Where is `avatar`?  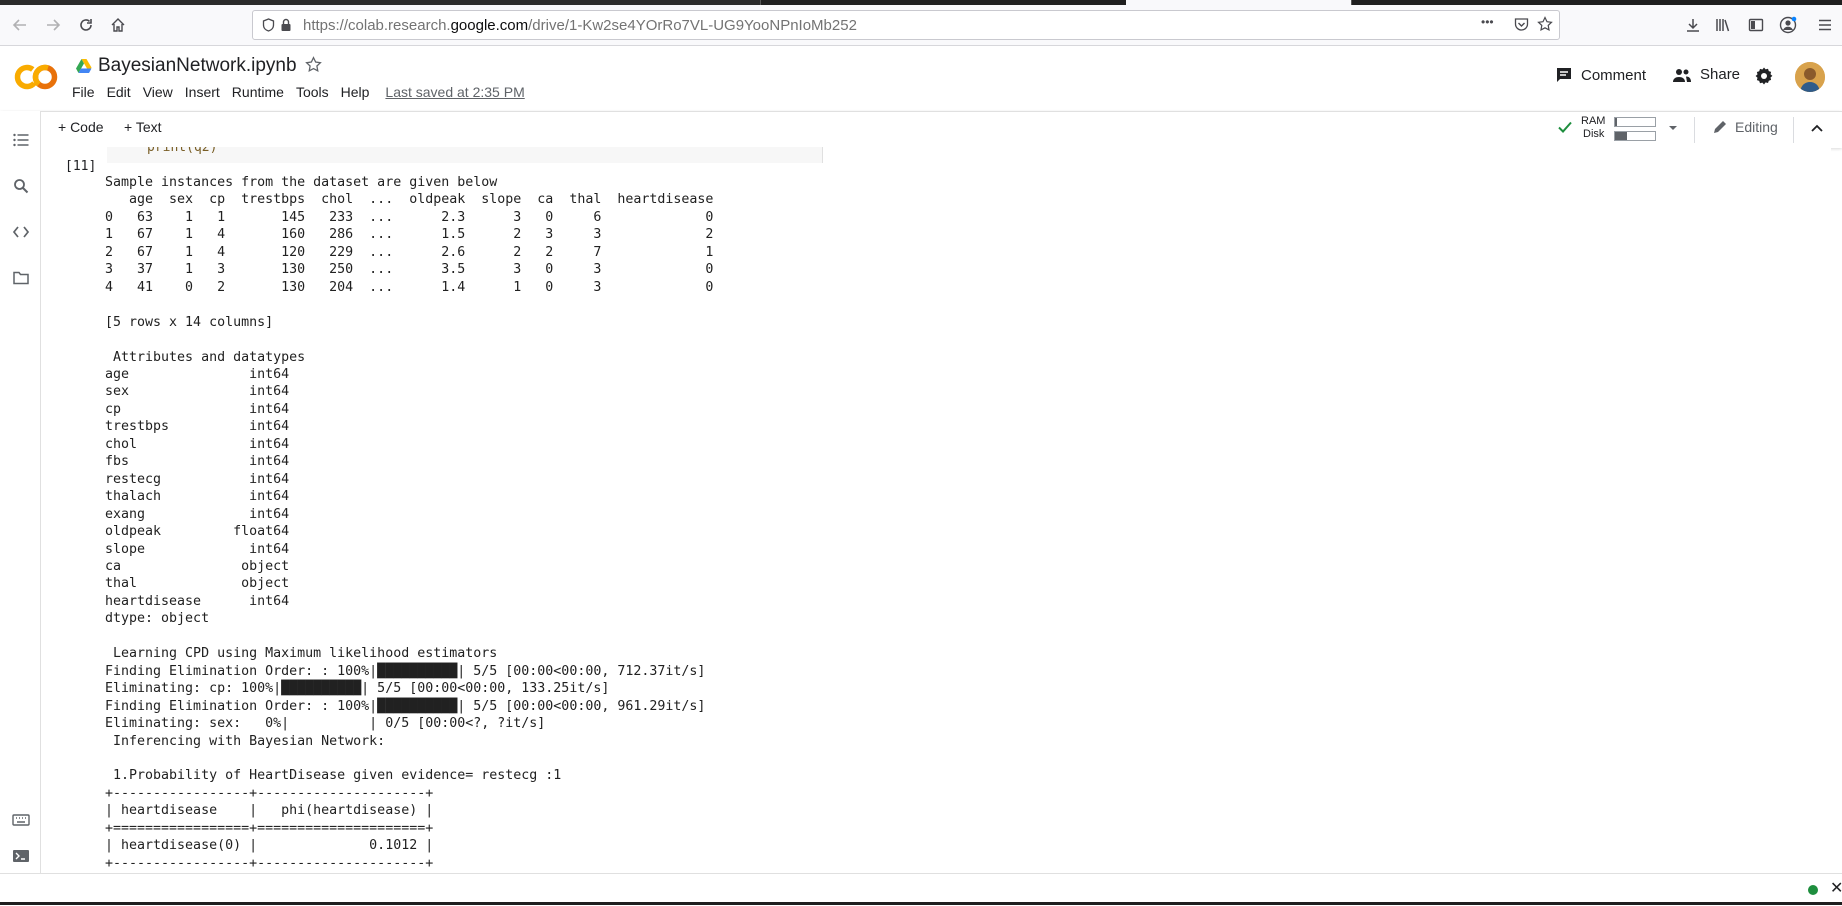
avatar is located at coordinates (1810, 77).